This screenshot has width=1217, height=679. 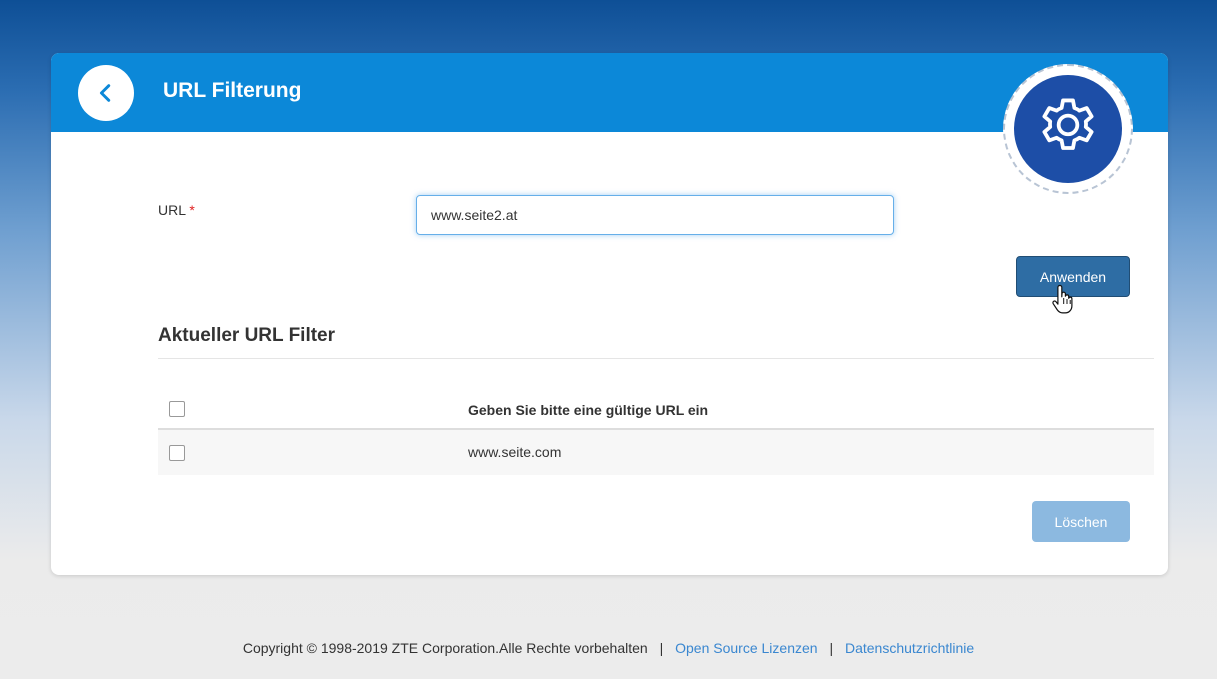 What do you see at coordinates (177, 409) in the screenshot?
I see `select-all-checkbox` at bounding box center [177, 409].